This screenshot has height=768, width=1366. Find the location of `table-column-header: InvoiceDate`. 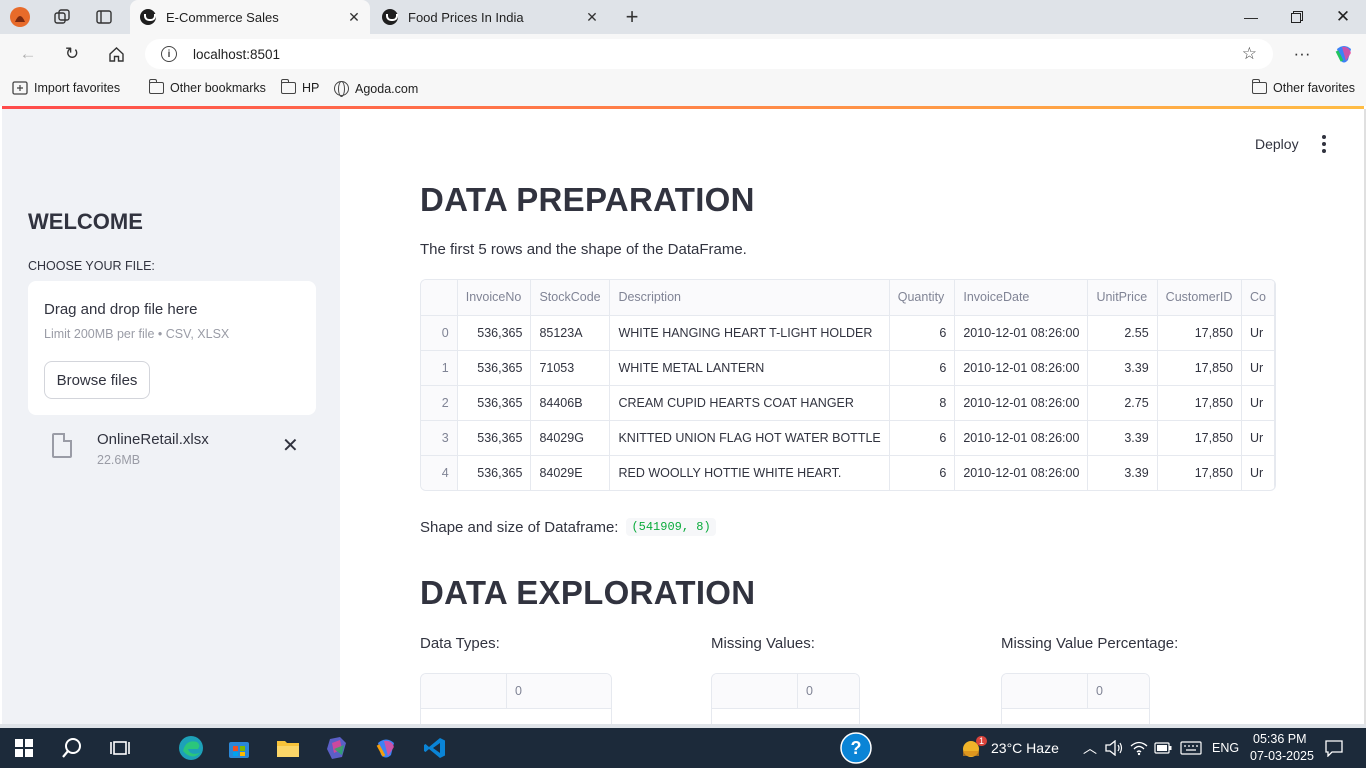

table-column-header: InvoiceDate is located at coordinates (1021, 298).